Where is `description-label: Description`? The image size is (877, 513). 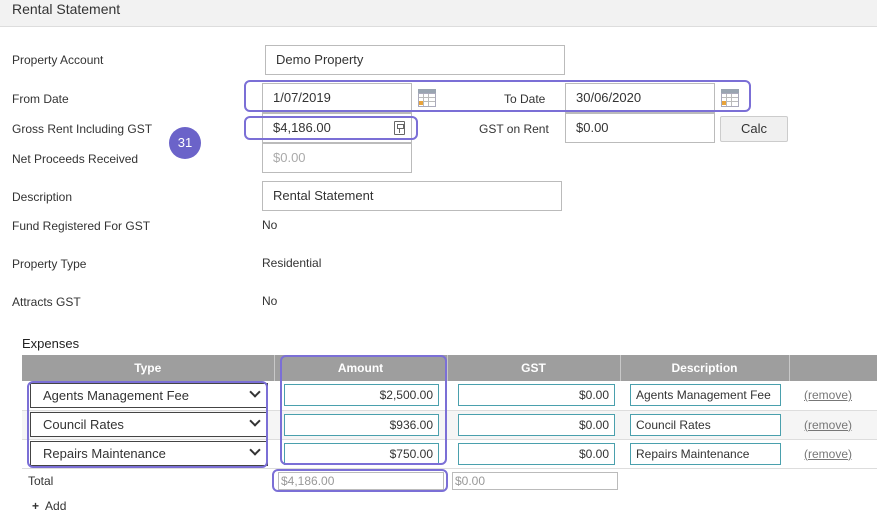 description-label: Description is located at coordinates (42, 197).